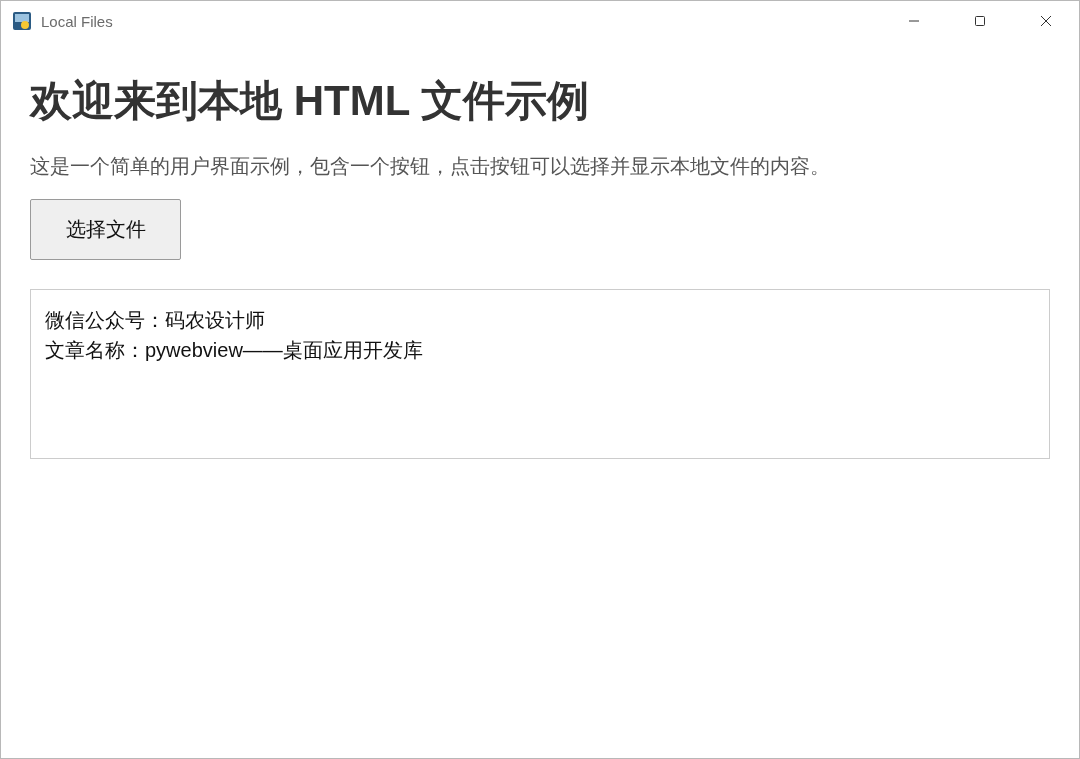 This screenshot has height=759, width=1080. I want to click on window-title: Local Files, so click(77, 21).